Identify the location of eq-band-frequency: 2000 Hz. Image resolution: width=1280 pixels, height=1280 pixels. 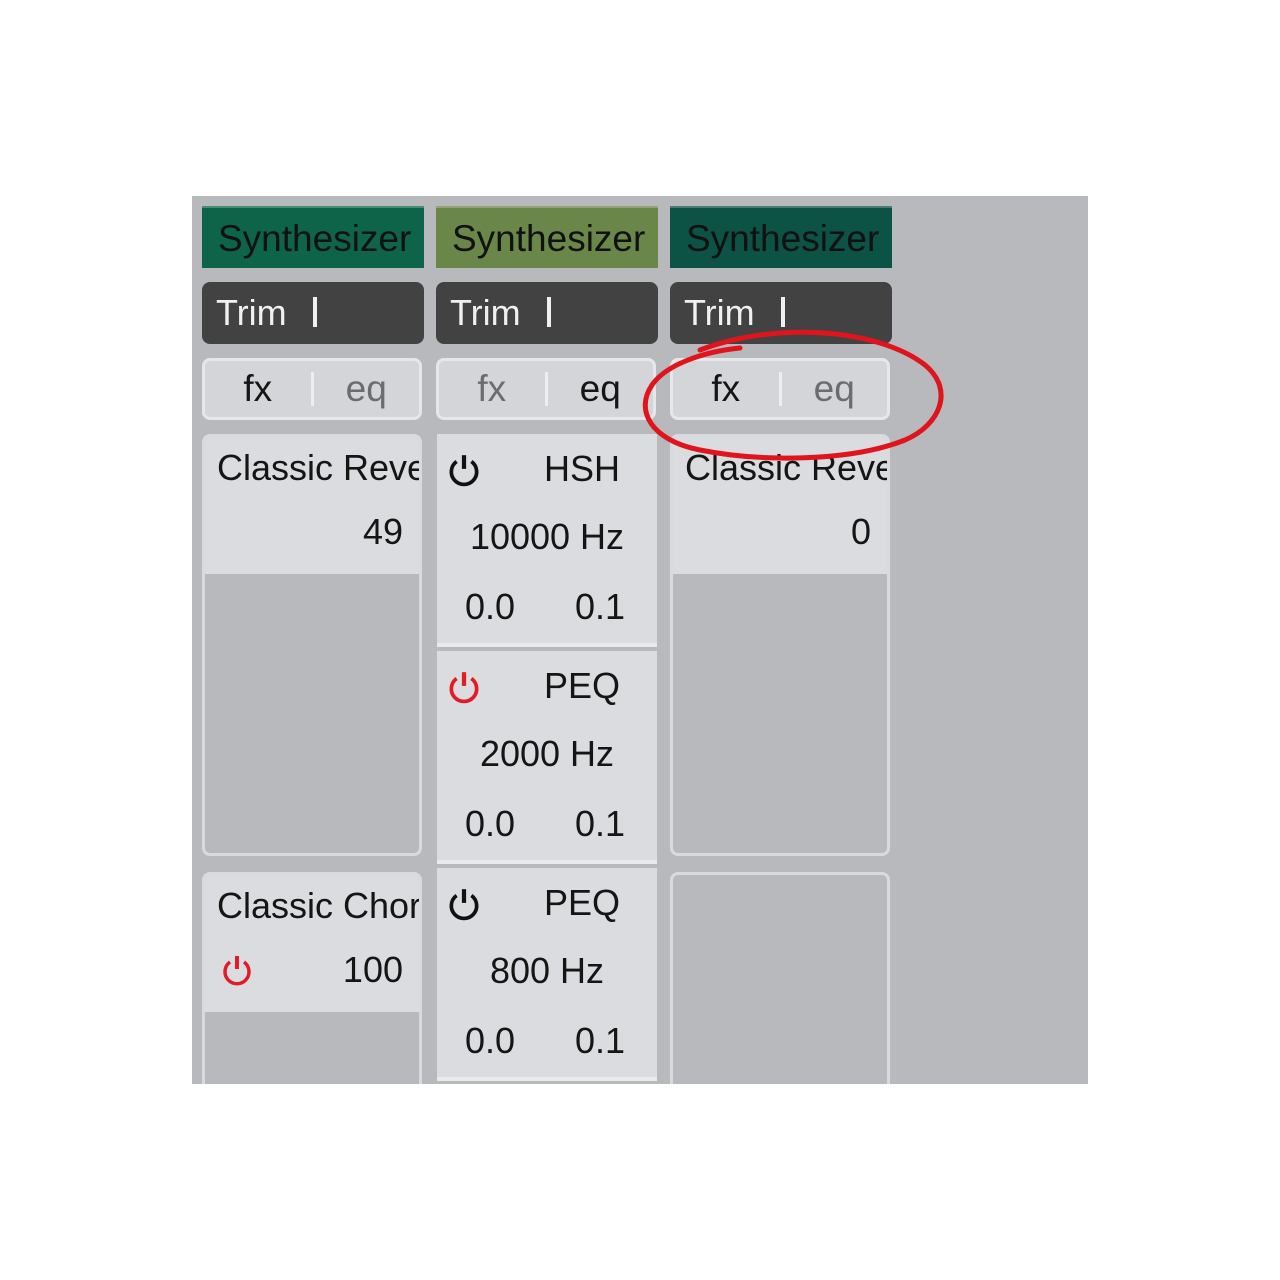
(547, 754).